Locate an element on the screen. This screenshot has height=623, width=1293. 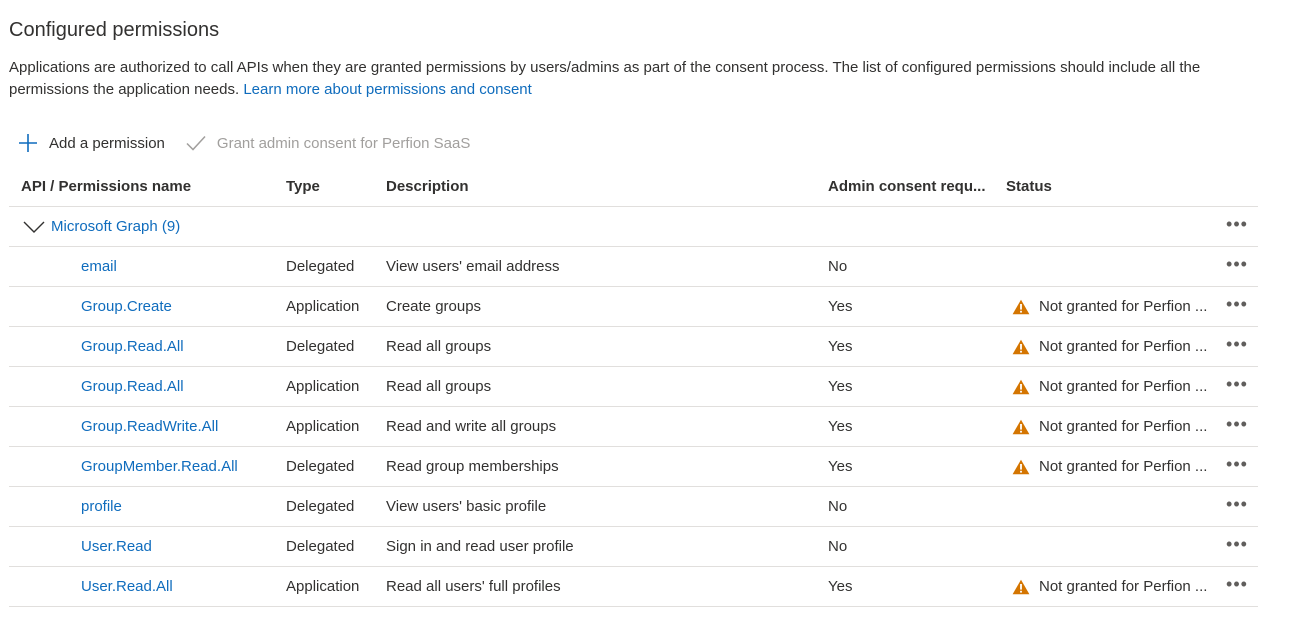
learn-more-link: Learn more about permissions and consent is located at coordinates (387, 89).